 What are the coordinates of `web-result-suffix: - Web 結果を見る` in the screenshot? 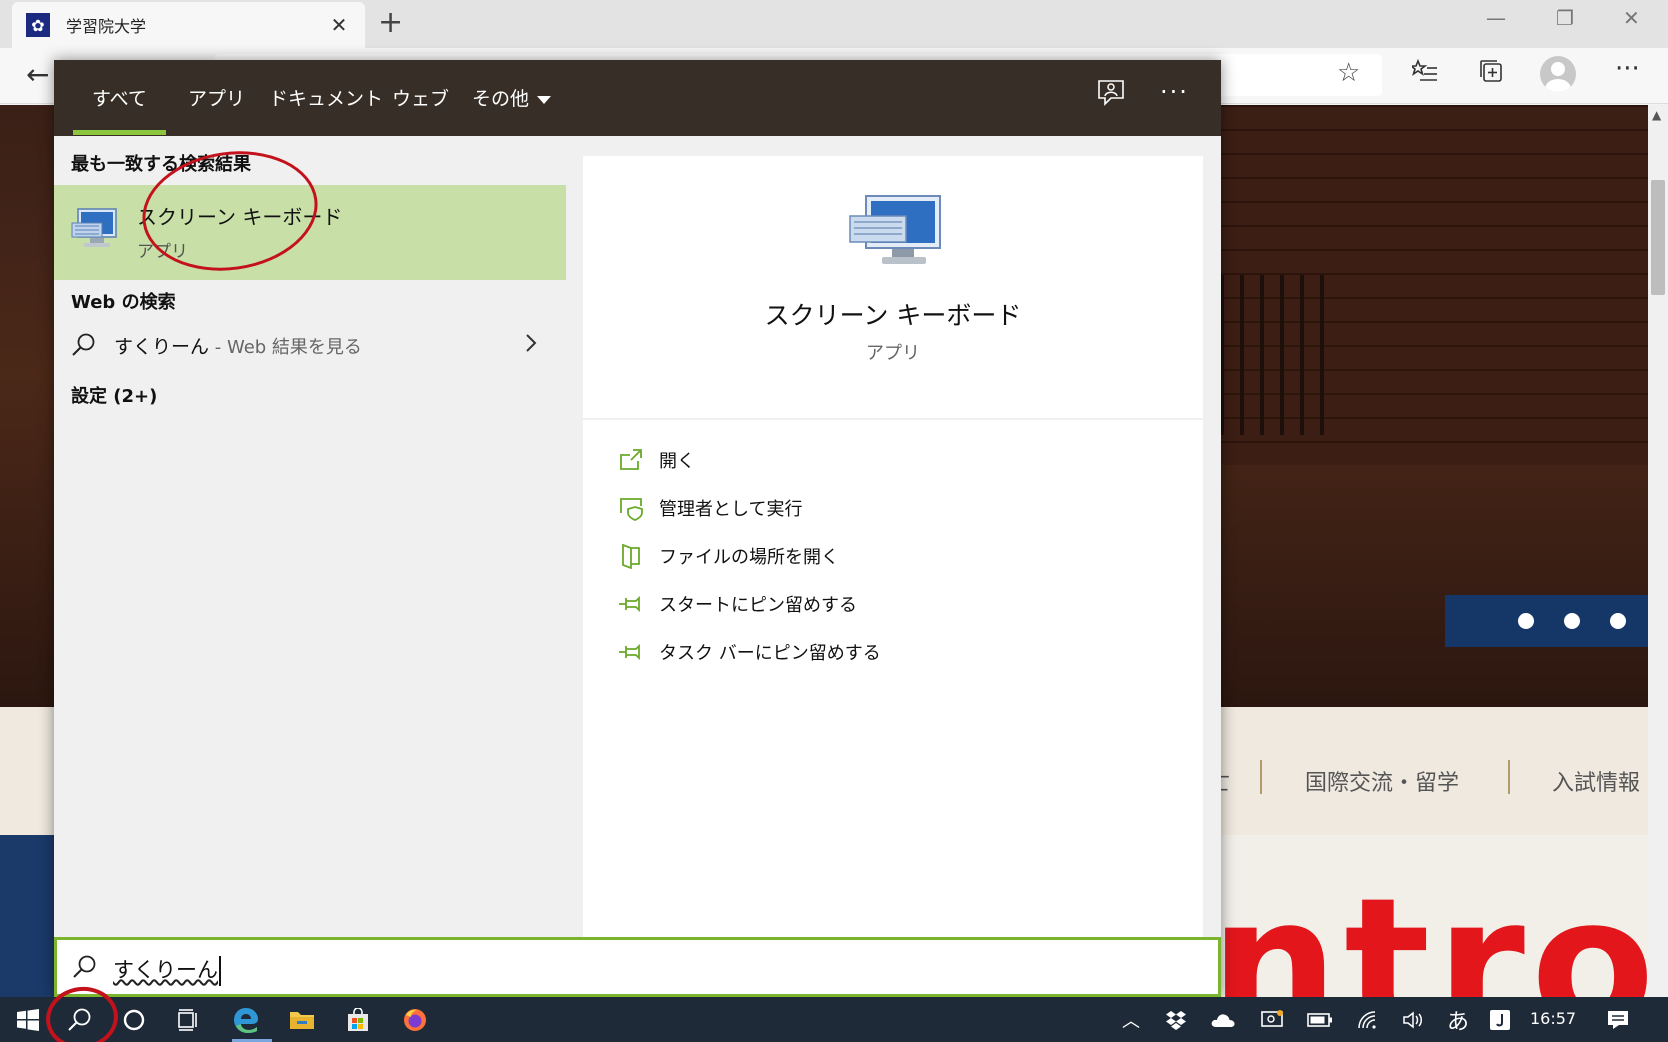 It's located at (285, 347).